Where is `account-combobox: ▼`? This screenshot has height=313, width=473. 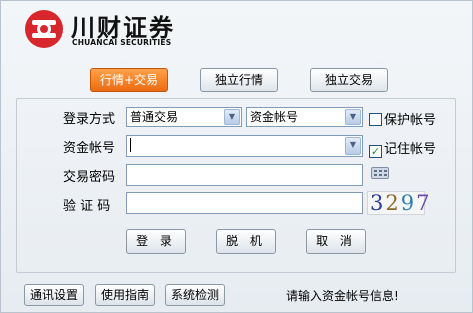
account-combobox: ▼ is located at coordinates (244, 146).